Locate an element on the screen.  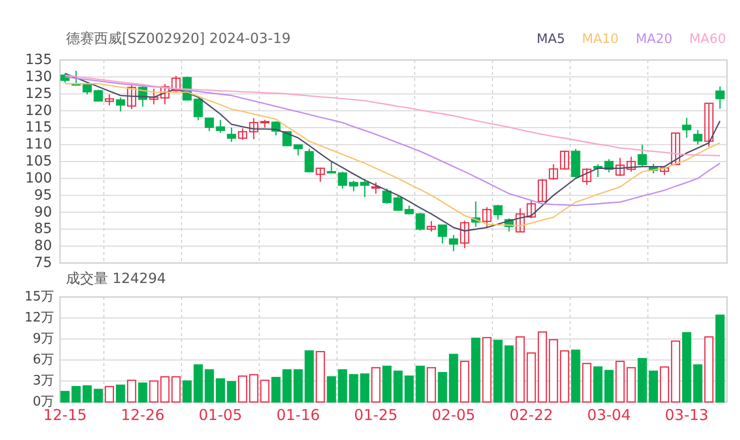
axis-label: 130 is located at coordinates (38, 76).